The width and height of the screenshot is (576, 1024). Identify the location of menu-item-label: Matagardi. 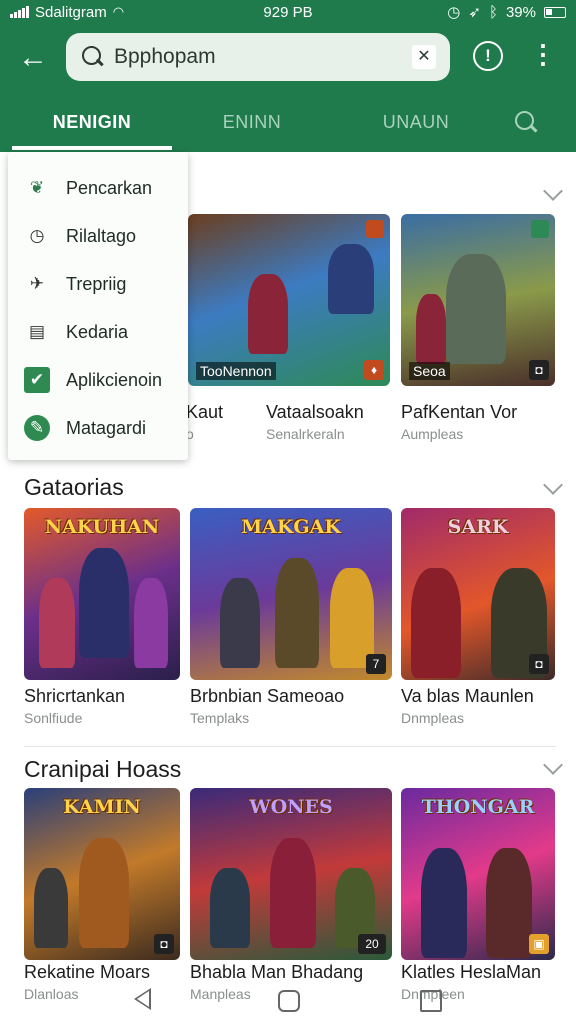
(106, 427).